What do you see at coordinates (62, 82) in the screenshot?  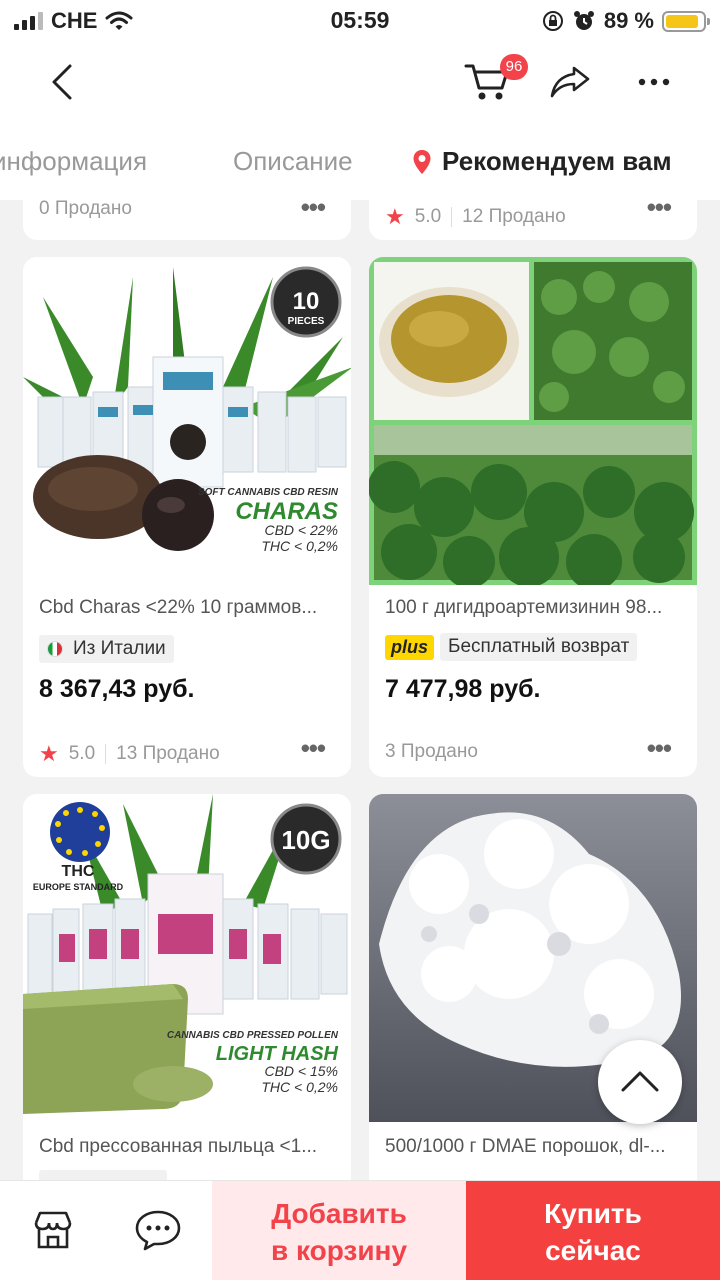 I see `back-arrow-icon` at bounding box center [62, 82].